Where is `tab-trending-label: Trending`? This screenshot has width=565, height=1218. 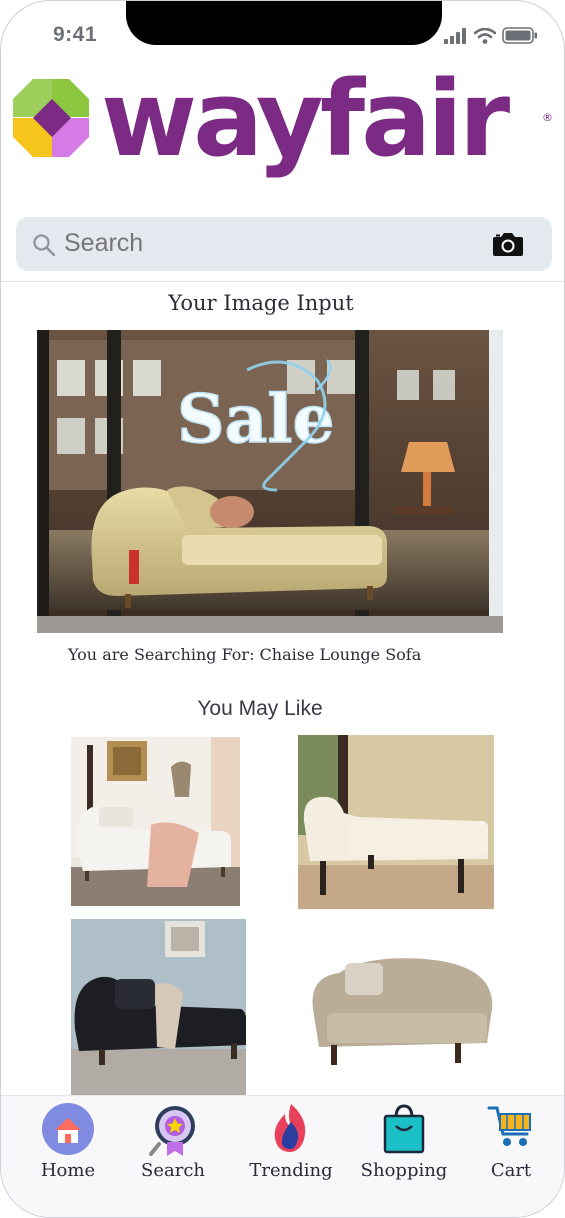
tab-trending-label: Trending is located at coordinates (291, 1170).